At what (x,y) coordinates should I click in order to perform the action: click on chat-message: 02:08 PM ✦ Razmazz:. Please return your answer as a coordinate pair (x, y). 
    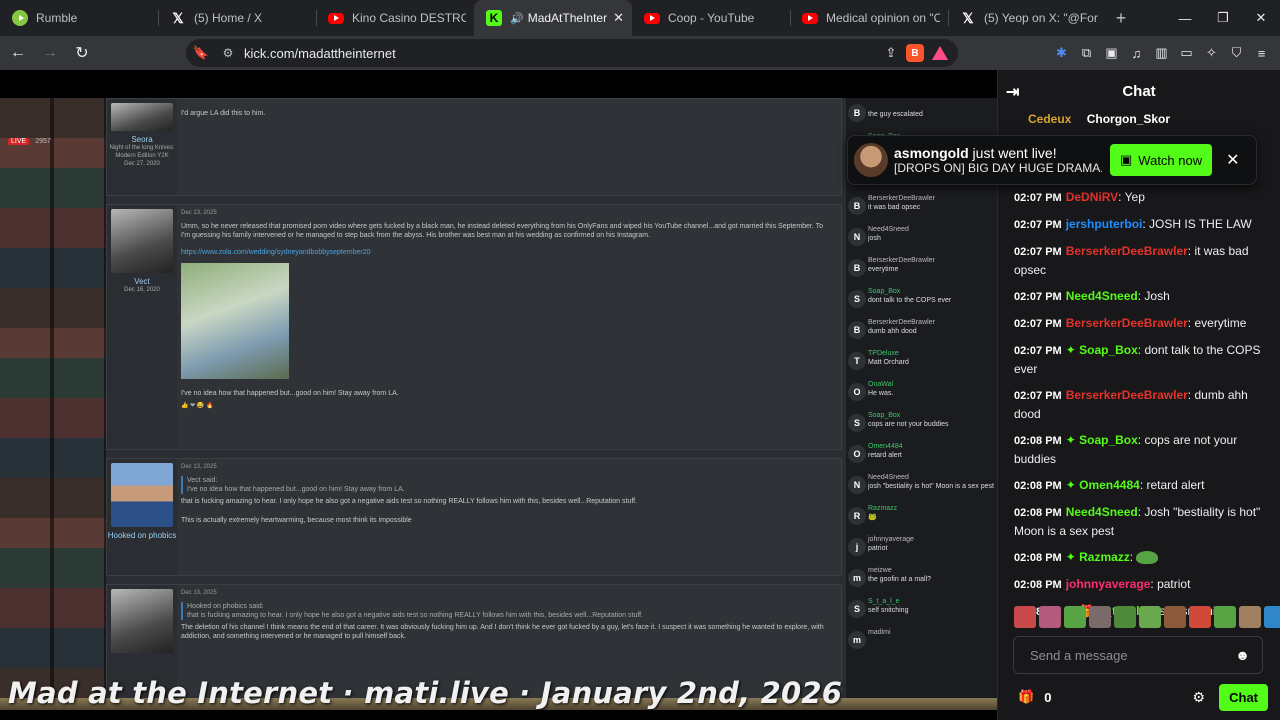
    Looking at the image, I should click on (1141, 557).